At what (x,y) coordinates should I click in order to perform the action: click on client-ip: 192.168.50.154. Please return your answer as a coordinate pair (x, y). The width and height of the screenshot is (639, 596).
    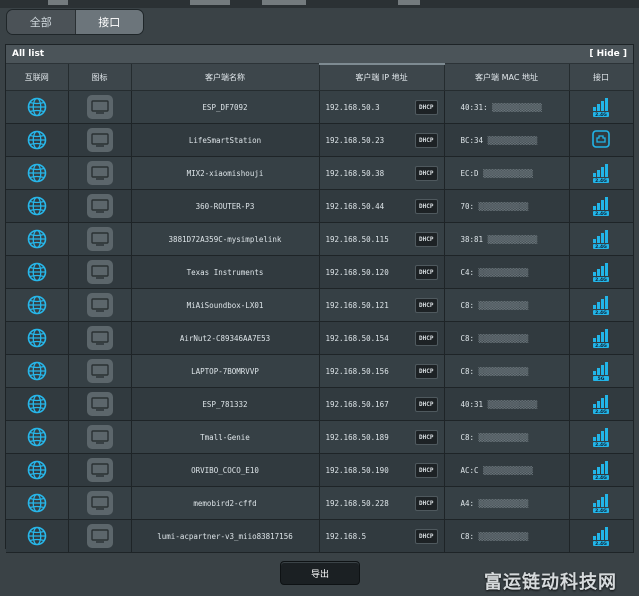
    Looking at the image, I should click on (357, 338).